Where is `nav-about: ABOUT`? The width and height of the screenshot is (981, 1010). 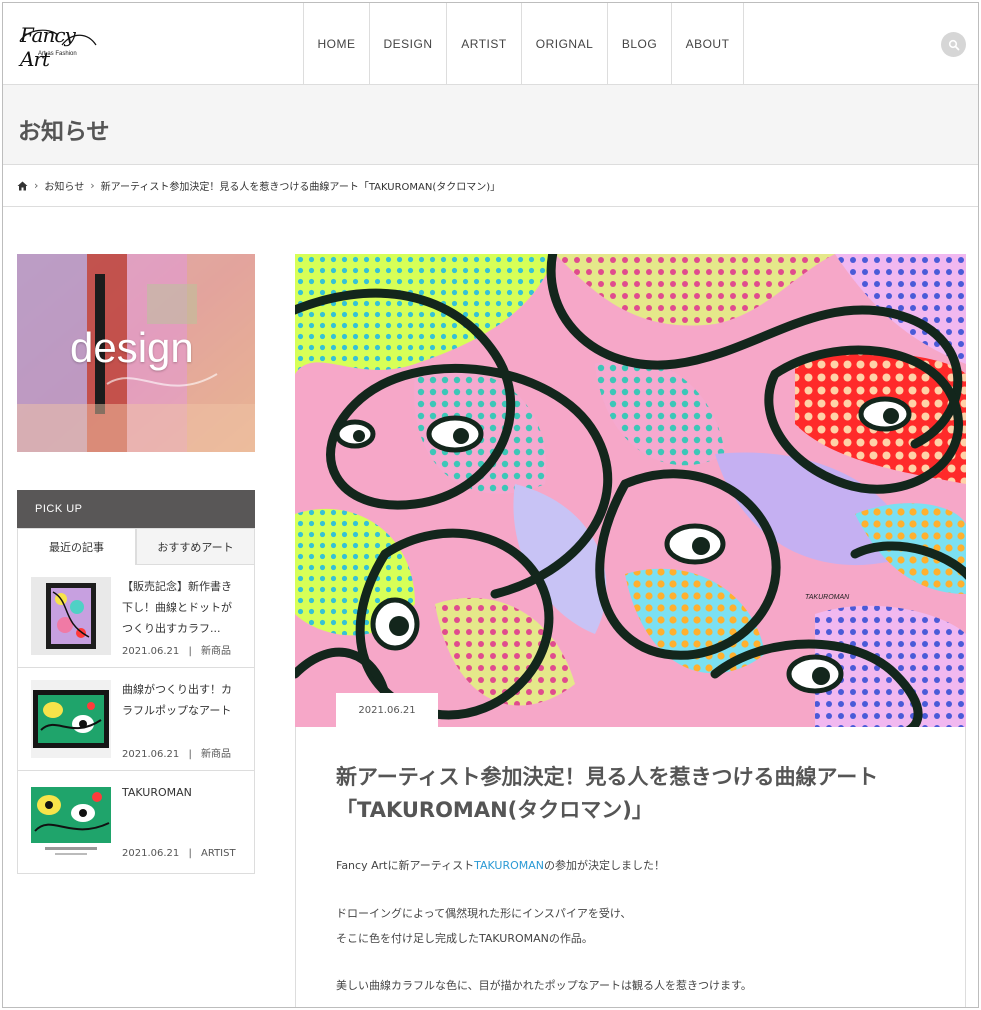
nav-about: ABOUT is located at coordinates (708, 44).